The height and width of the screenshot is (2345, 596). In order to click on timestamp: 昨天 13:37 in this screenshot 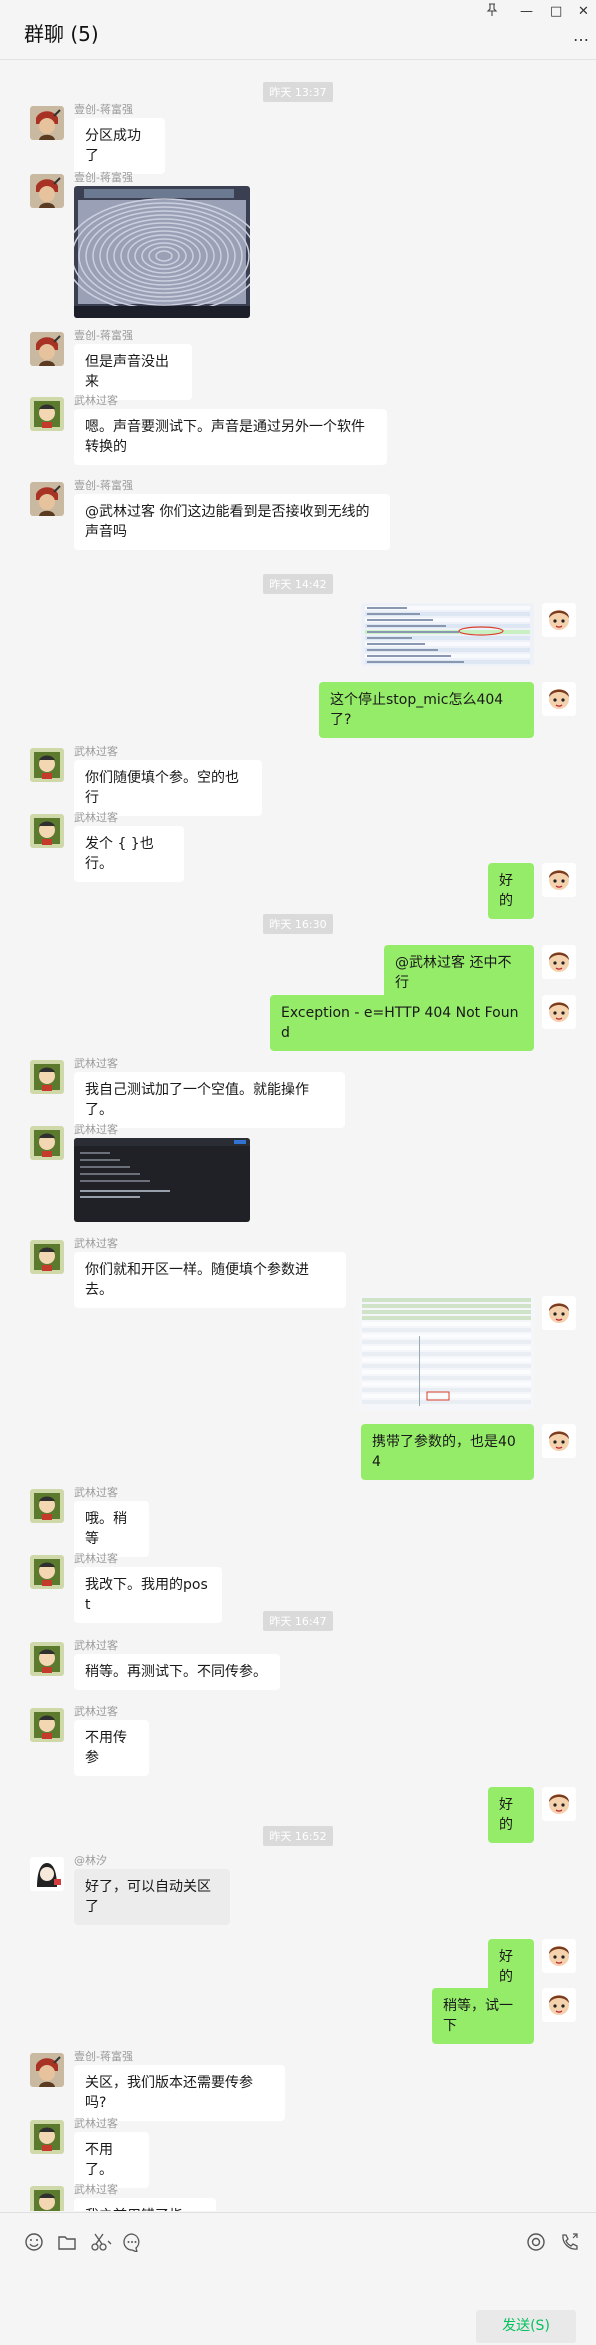, I will do `click(298, 91)`.